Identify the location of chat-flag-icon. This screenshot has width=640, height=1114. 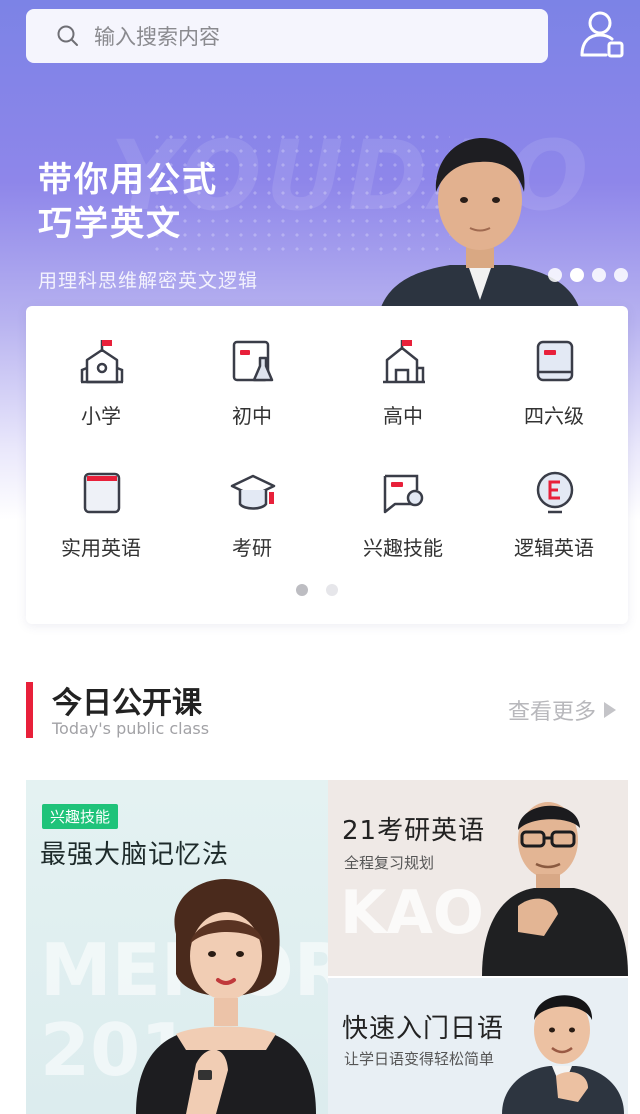
(403, 494).